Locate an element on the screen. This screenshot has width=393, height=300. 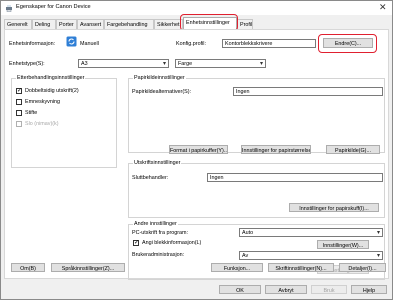
ok-button: OK is located at coordinates (240, 289).